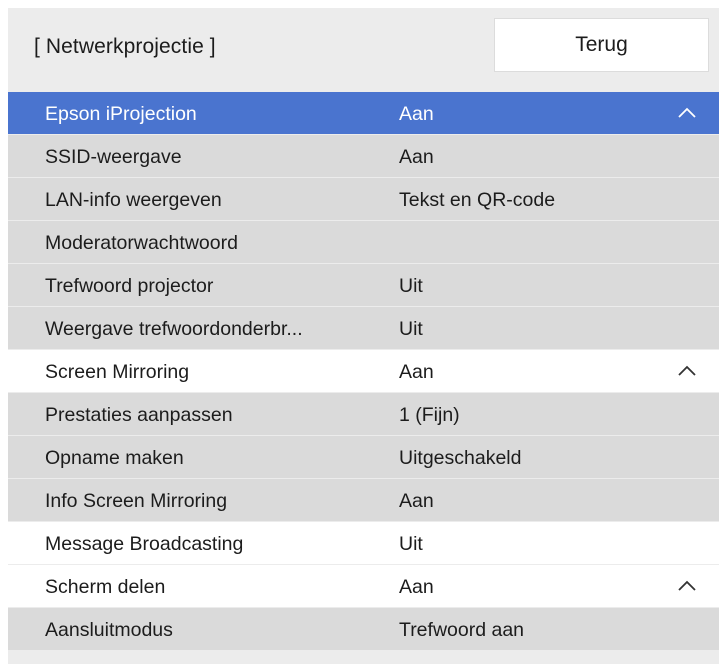 Image resolution: width=719 pixels, height=664 pixels. What do you see at coordinates (136, 501) in the screenshot?
I see `menu-row-label: Info Screen Mirroring` at bounding box center [136, 501].